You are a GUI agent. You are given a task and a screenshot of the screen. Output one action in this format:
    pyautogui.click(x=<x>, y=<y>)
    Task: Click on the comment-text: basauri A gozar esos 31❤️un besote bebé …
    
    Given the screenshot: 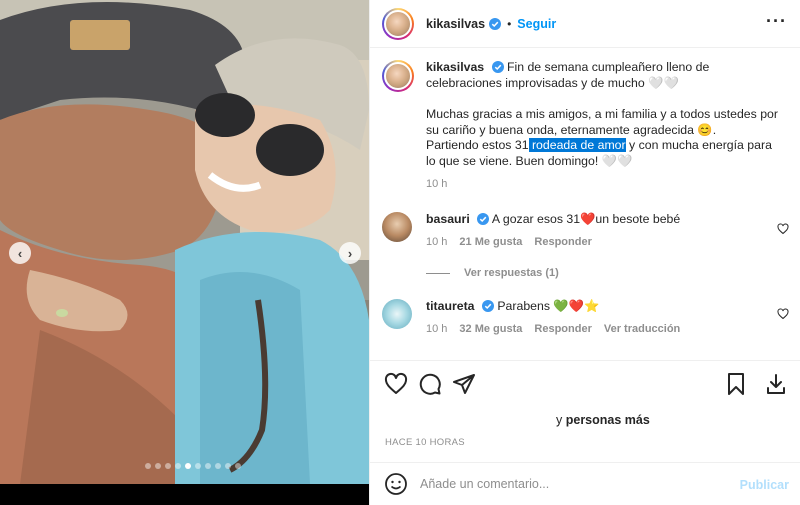 What is the action you would take?
    pyautogui.click(x=603, y=231)
    